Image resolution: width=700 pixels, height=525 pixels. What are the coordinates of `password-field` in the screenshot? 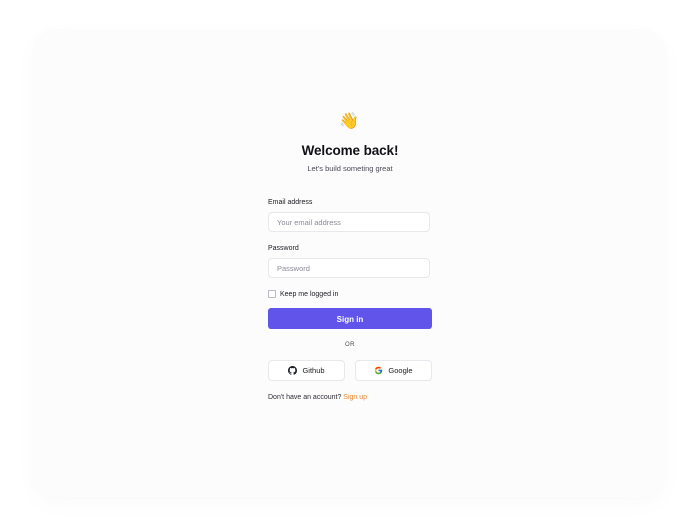 It's located at (349, 268).